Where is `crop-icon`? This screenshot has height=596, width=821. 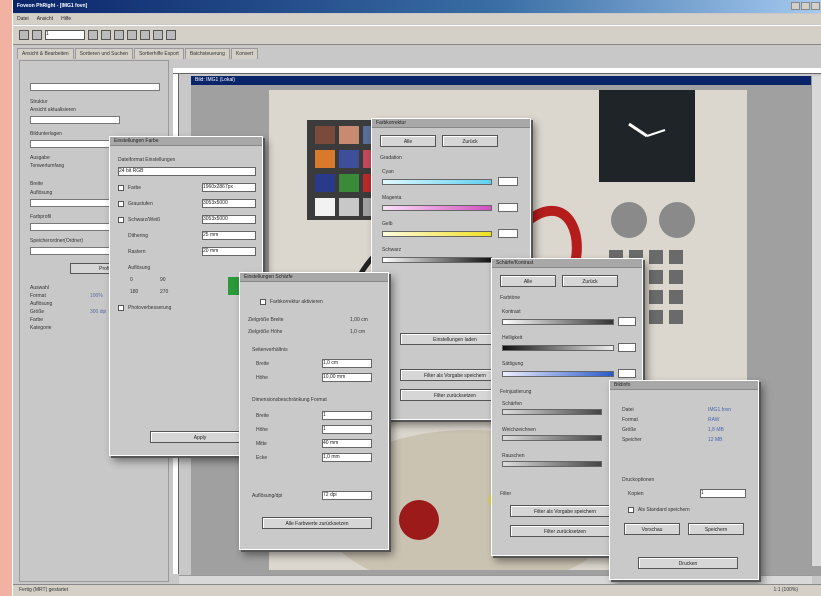
crop-icon is located at coordinates (119, 35).